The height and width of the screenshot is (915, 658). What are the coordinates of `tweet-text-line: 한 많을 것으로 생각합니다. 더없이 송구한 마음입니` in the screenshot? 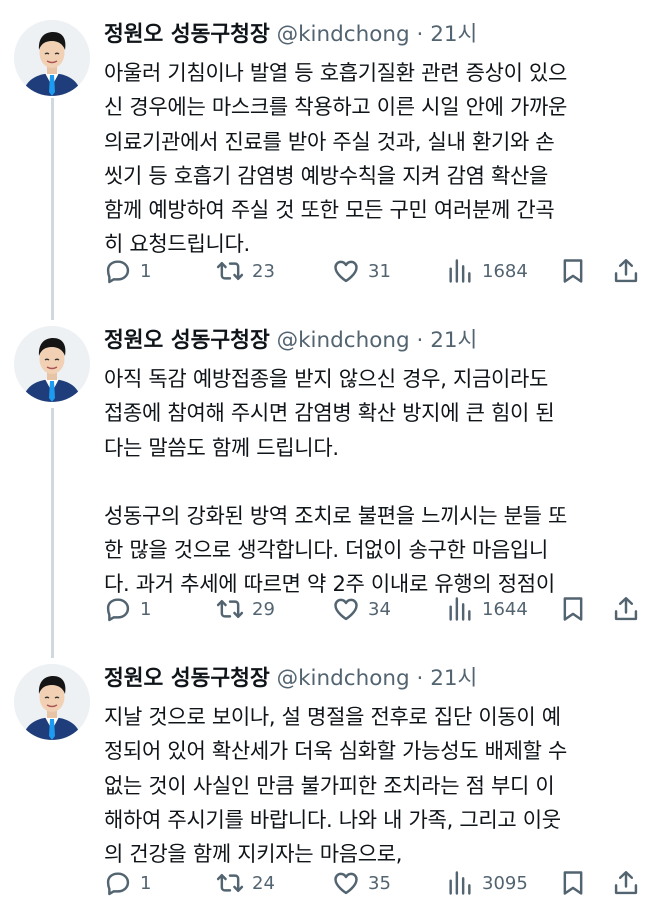 It's located at (326, 550).